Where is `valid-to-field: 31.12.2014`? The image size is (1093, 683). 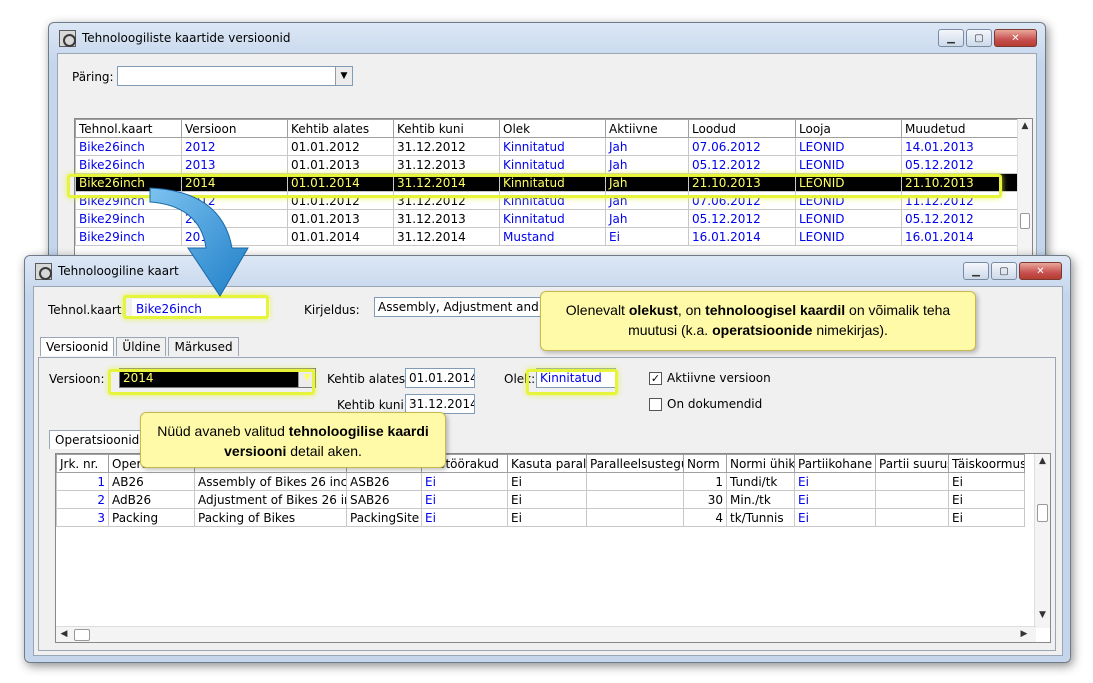 valid-to-field: 31.12.2014 is located at coordinates (440, 404).